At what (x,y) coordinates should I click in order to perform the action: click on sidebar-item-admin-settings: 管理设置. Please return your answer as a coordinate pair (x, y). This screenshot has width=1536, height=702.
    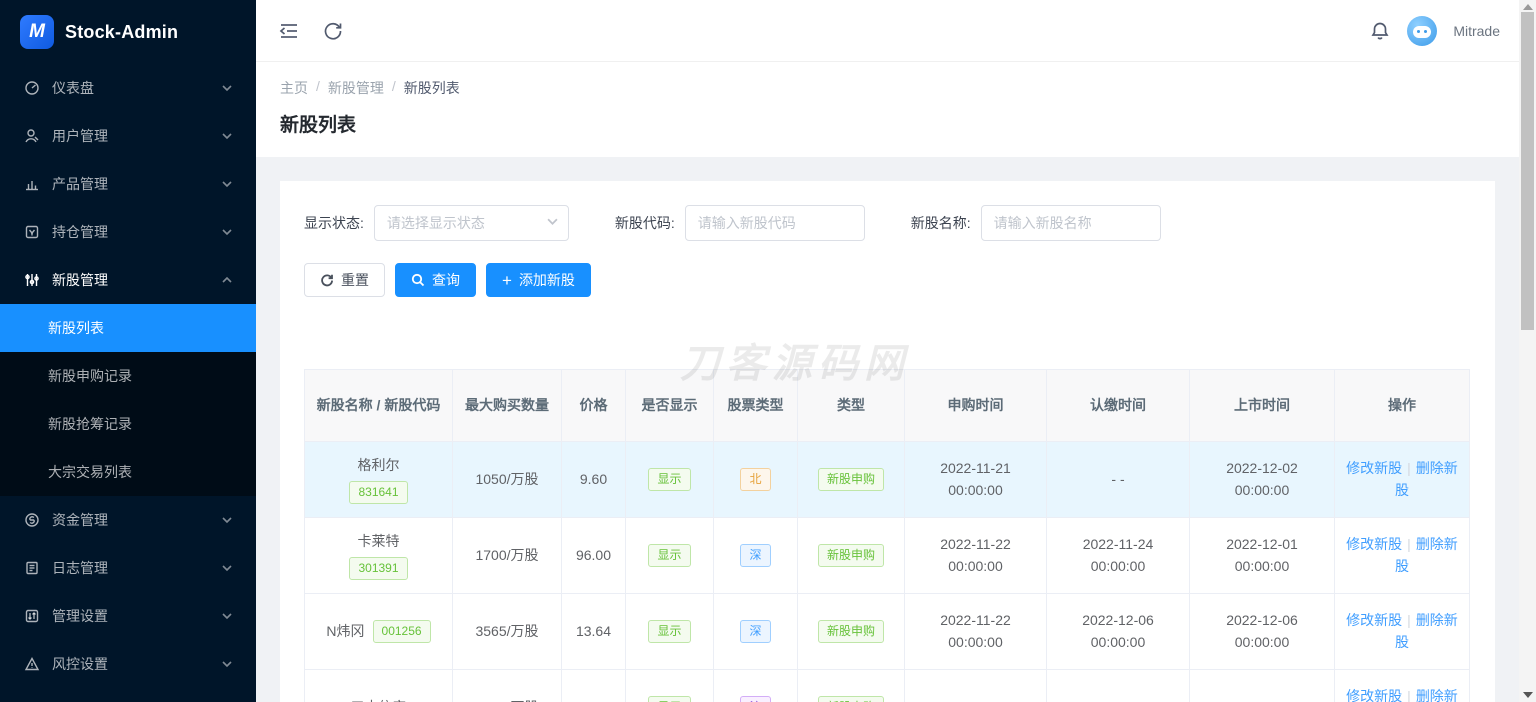
    Looking at the image, I should click on (128, 616).